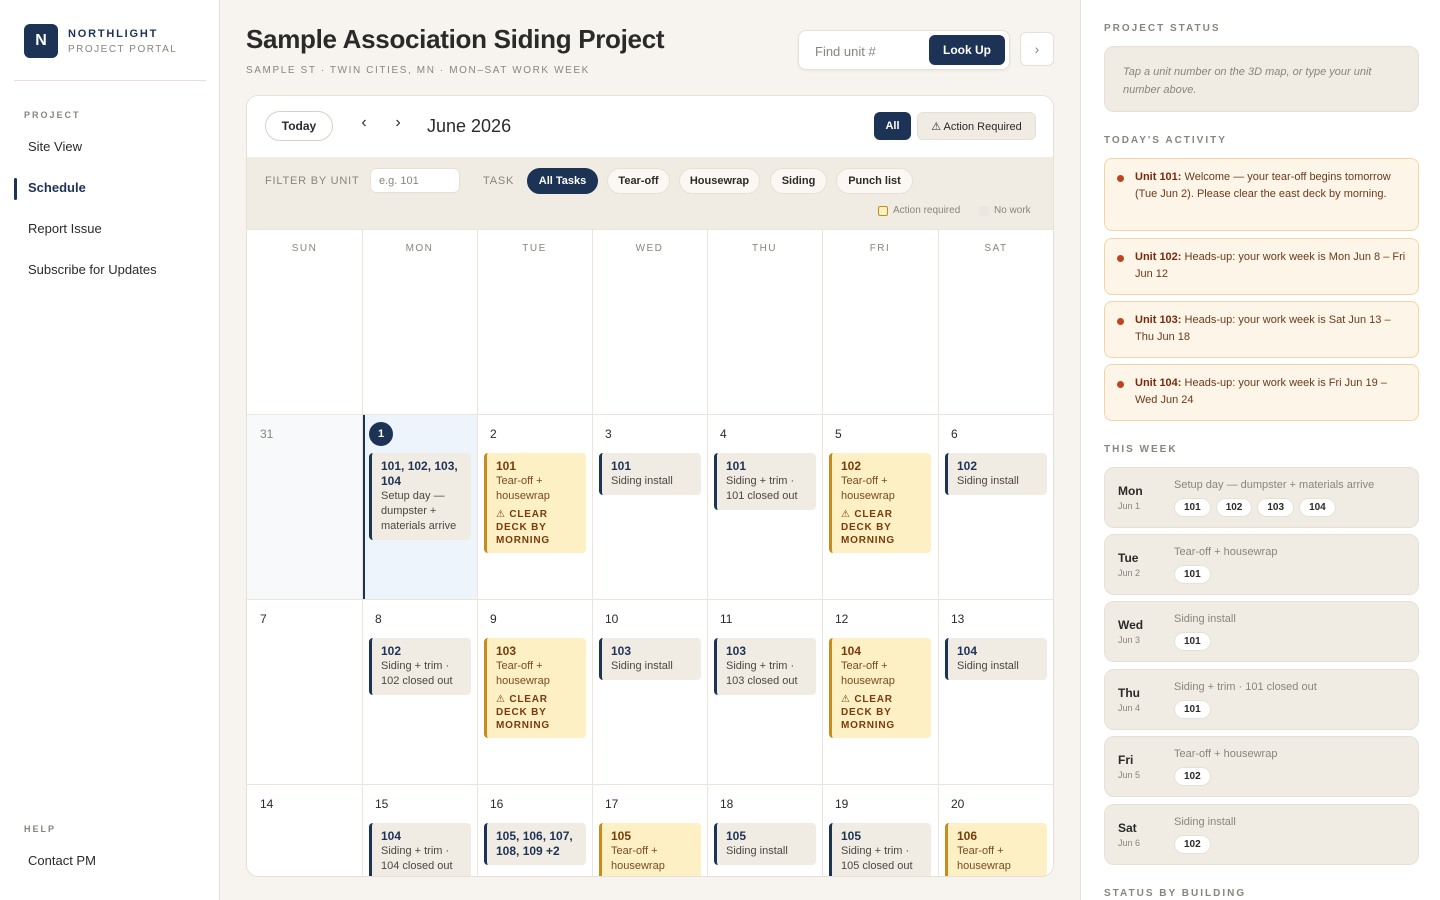 Image resolution: width=1440 pixels, height=900 pixels. Describe the element at coordinates (57, 187) in the screenshot. I see `sidebar-item-schedule: Schedule` at that location.